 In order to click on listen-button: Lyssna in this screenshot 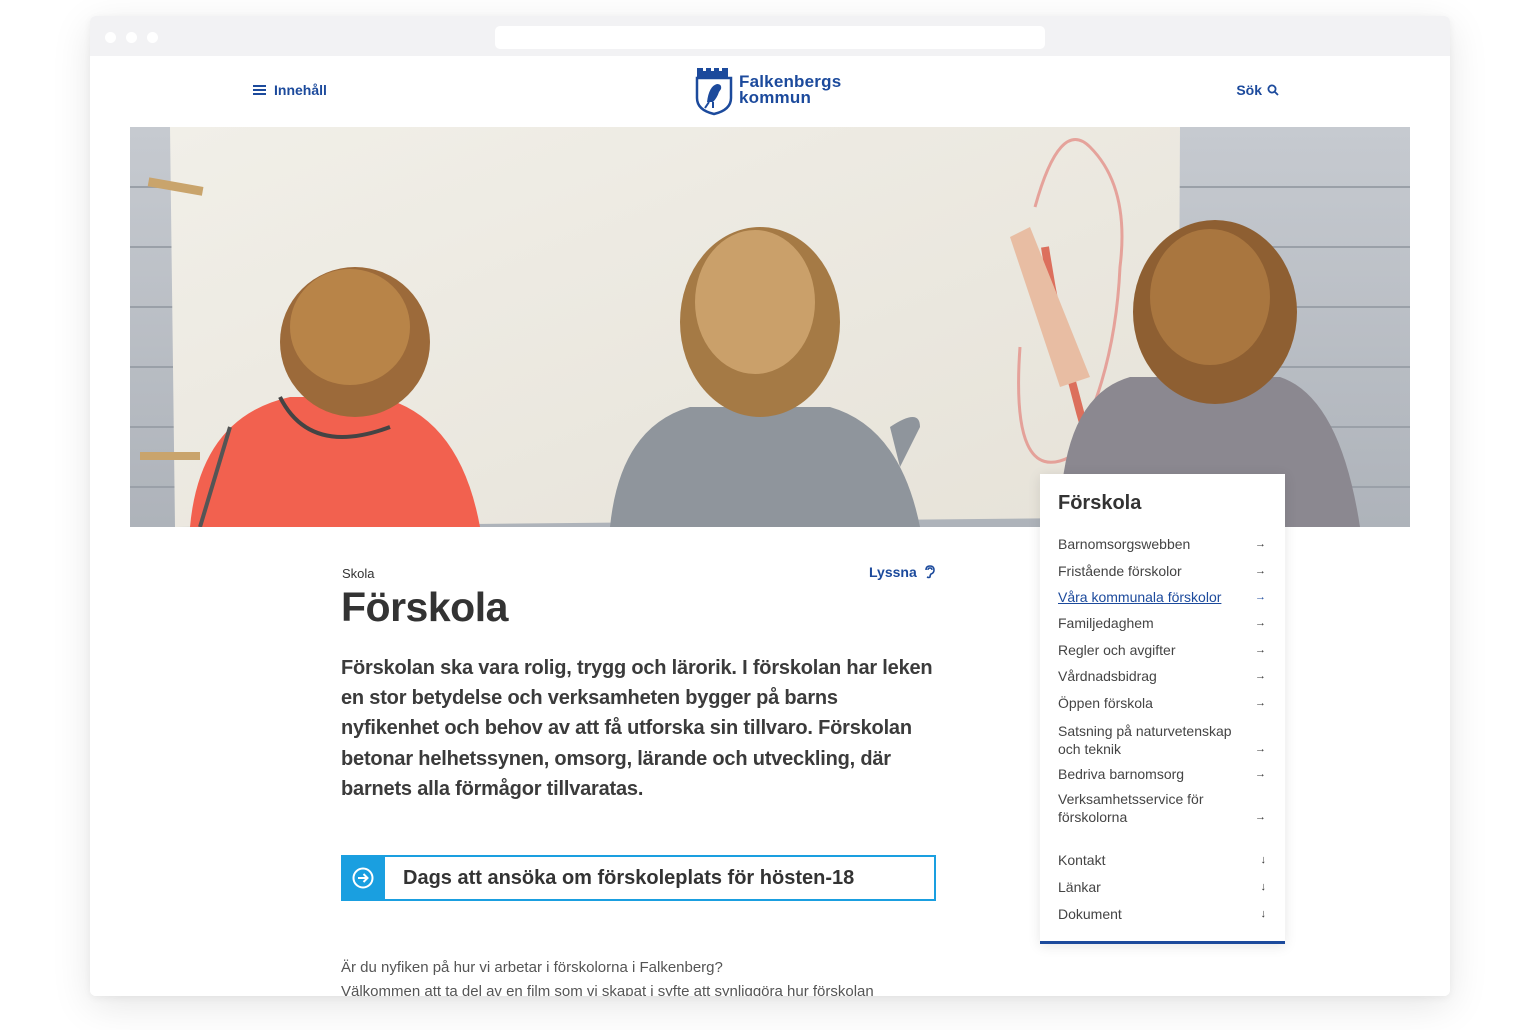, I will do `click(902, 572)`.